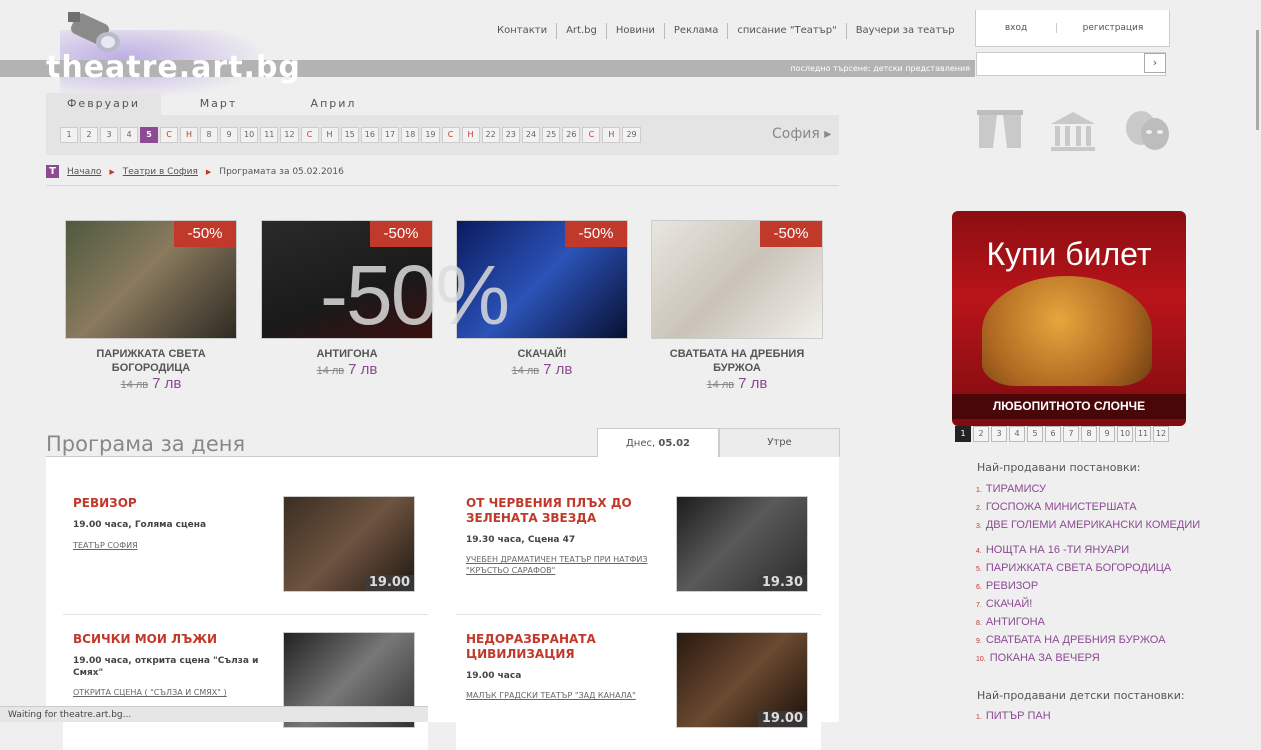 The height and width of the screenshot is (750, 1261). What do you see at coordinates (178, 692) in the screenshot?
I see `program-item-venue: ОТКРИТА СЦЕНА ( "СЪЛЗА И СМЯХ" )` at bounding box center [178, 692].